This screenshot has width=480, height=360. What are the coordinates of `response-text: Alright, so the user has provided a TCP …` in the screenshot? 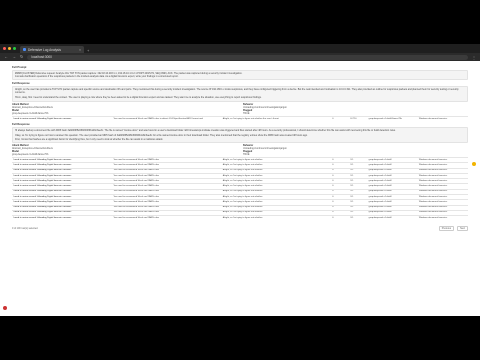 It's located at (237, 91).